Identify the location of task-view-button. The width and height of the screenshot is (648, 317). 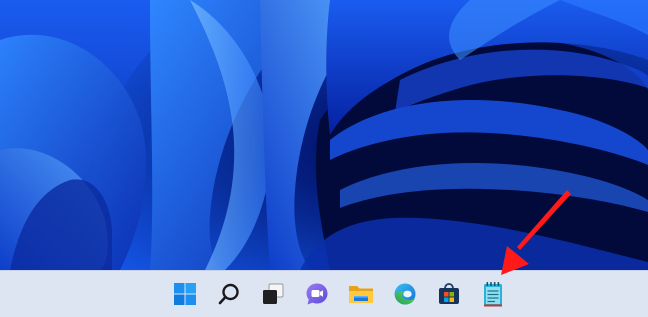
(272, 294).